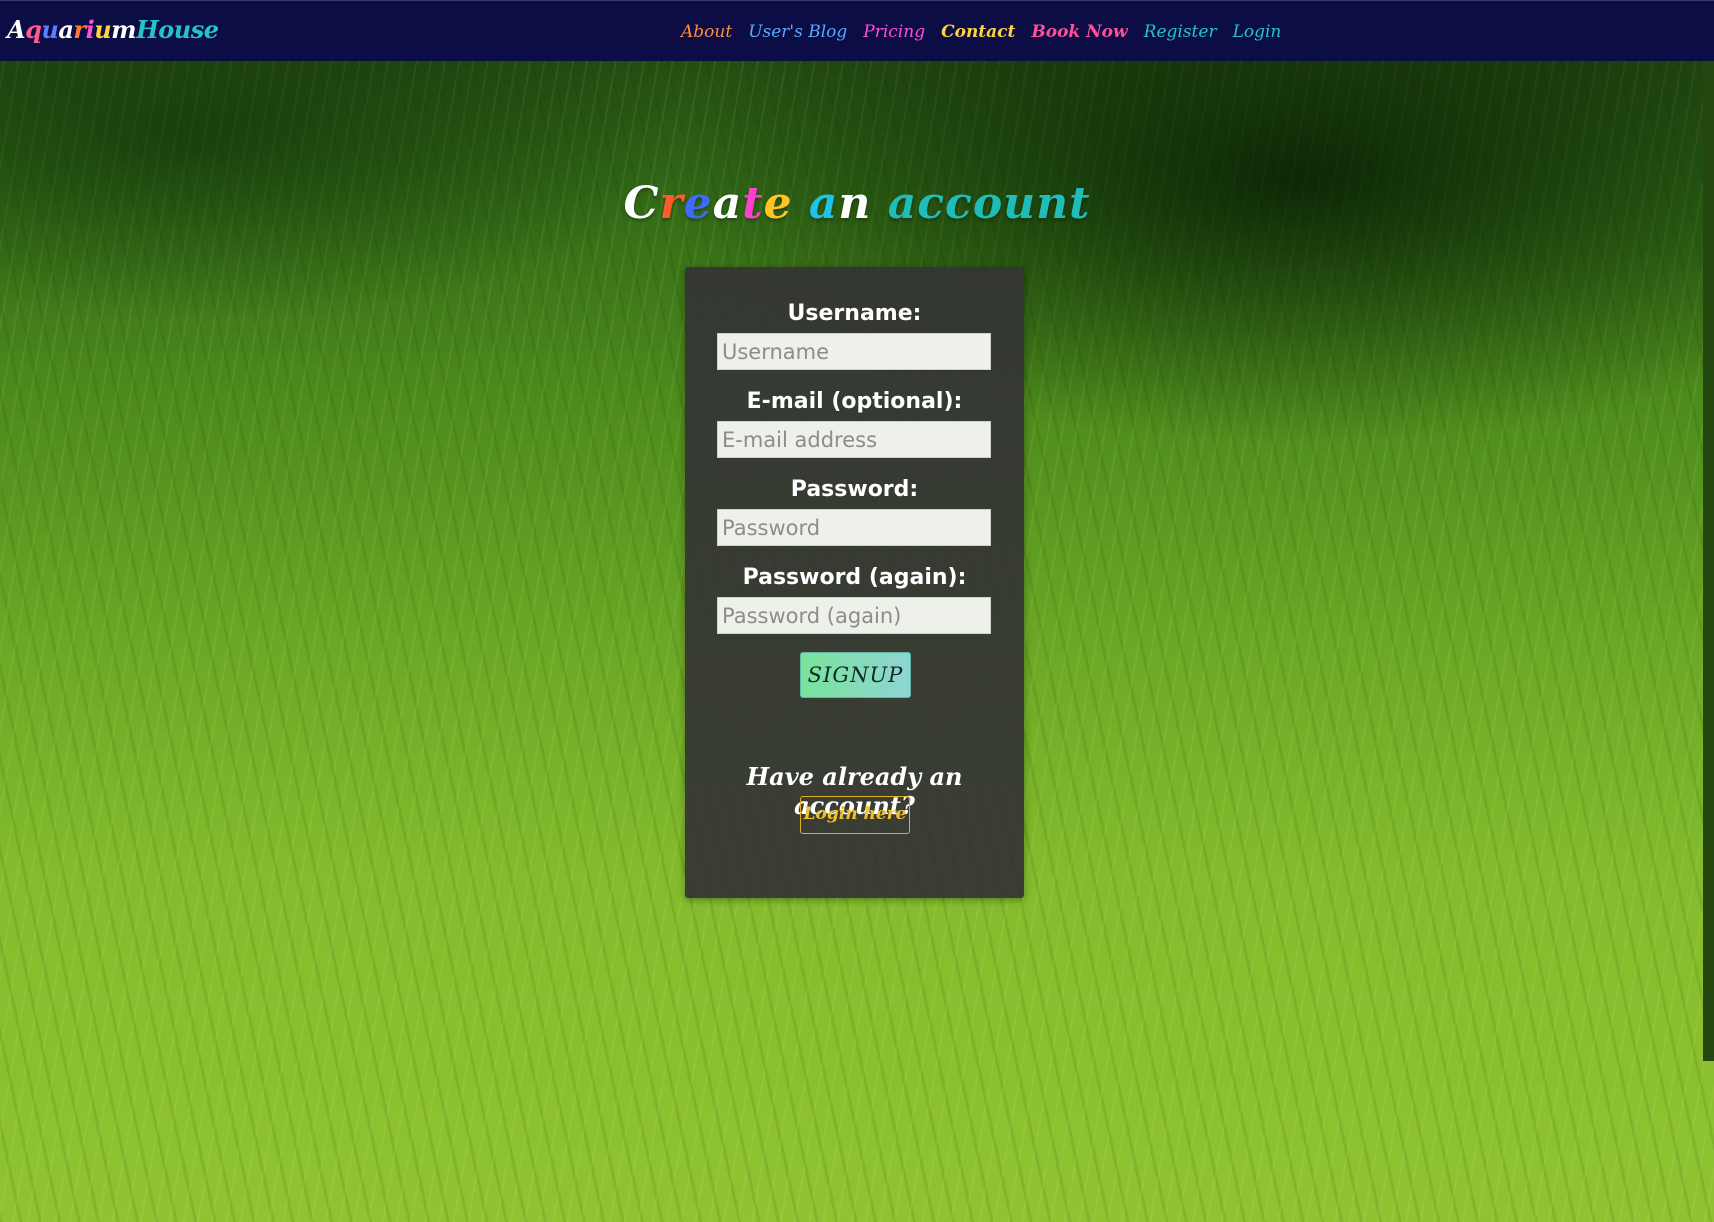 Image resolution: width=1714 pixels, height=1222 pixels. What do you see at coordinates (177, 29) in the screenshot?
I see `brand-letter: House` at bounding box center [177, 29].